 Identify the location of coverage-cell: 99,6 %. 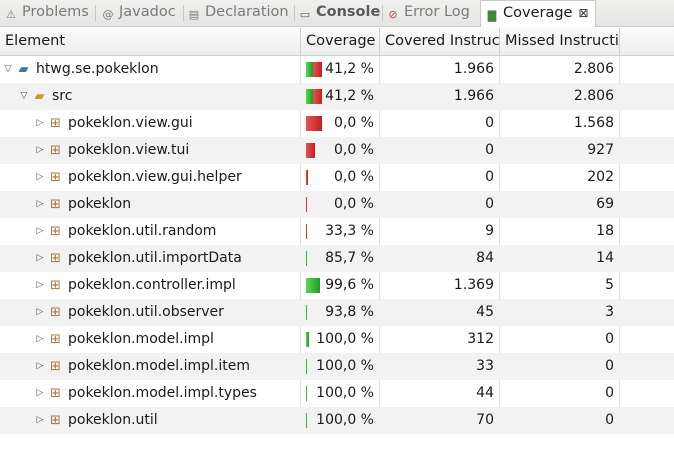
(340, 285).